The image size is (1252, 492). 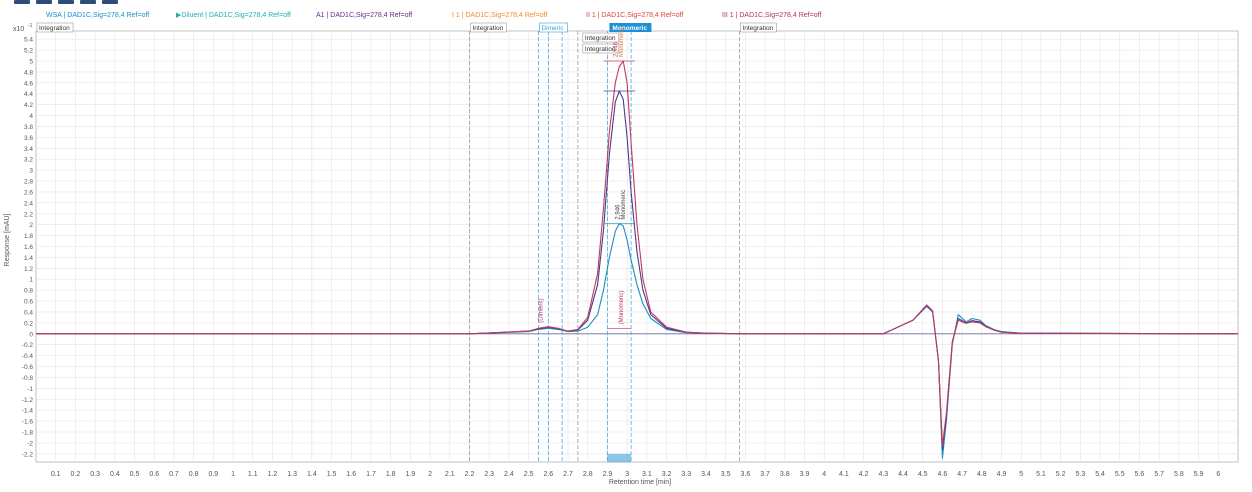 I want to click on peak-label: Monomeric, so click(x=622, y=42).